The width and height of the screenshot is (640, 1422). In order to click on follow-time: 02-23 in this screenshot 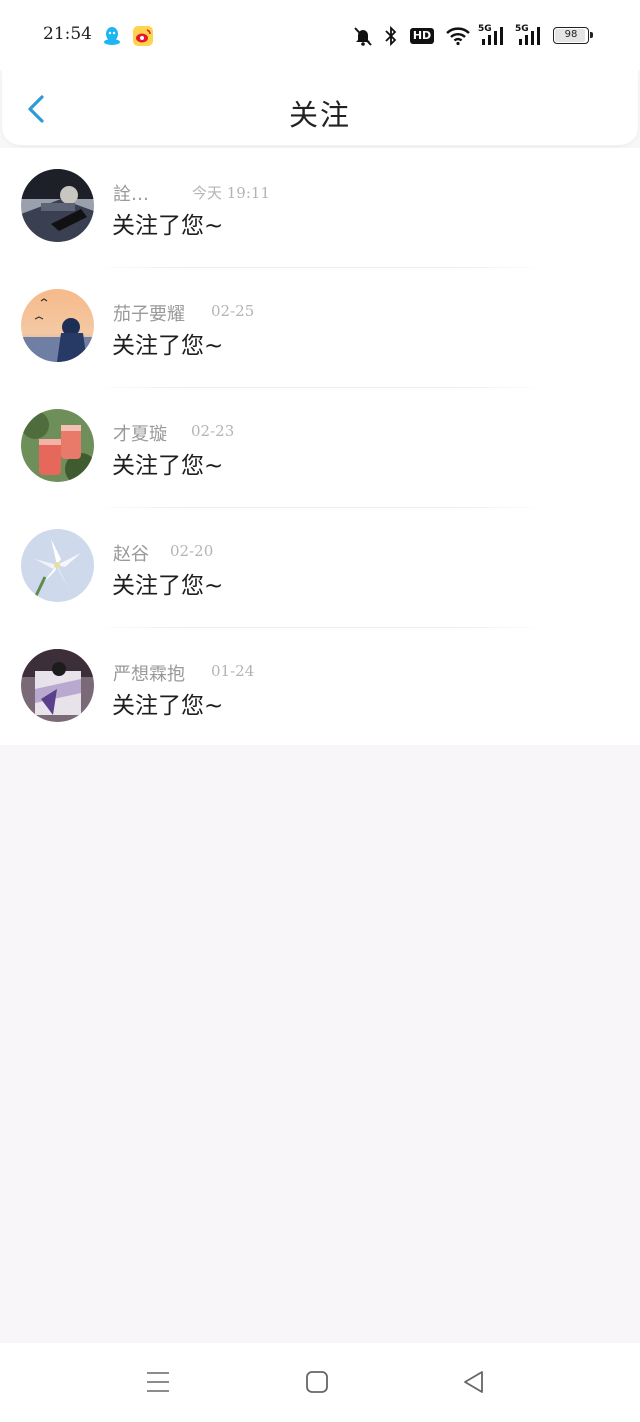, I will do `click(213, 431)`.